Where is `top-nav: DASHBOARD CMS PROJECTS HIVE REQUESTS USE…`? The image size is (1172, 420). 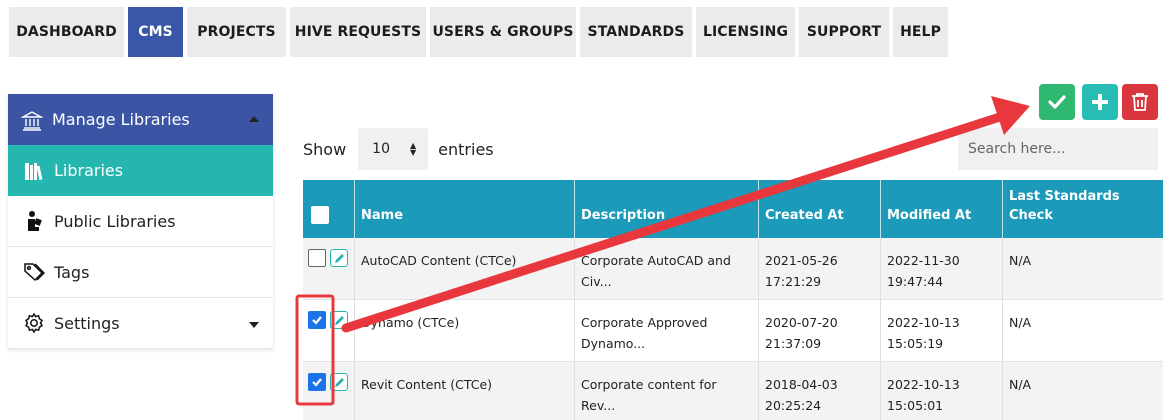
top-nav: DASHBOARD CMS PROJECTS HIVE REQUESTS USE… is located at coordinates (480, 32).